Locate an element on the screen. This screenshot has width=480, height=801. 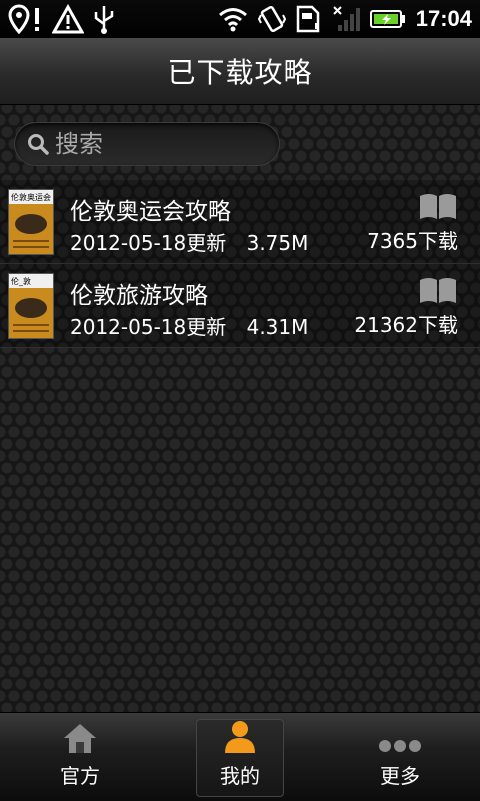
bottom-tab-bar: 官方 我的 更多 is located at coordinates (240, 756).